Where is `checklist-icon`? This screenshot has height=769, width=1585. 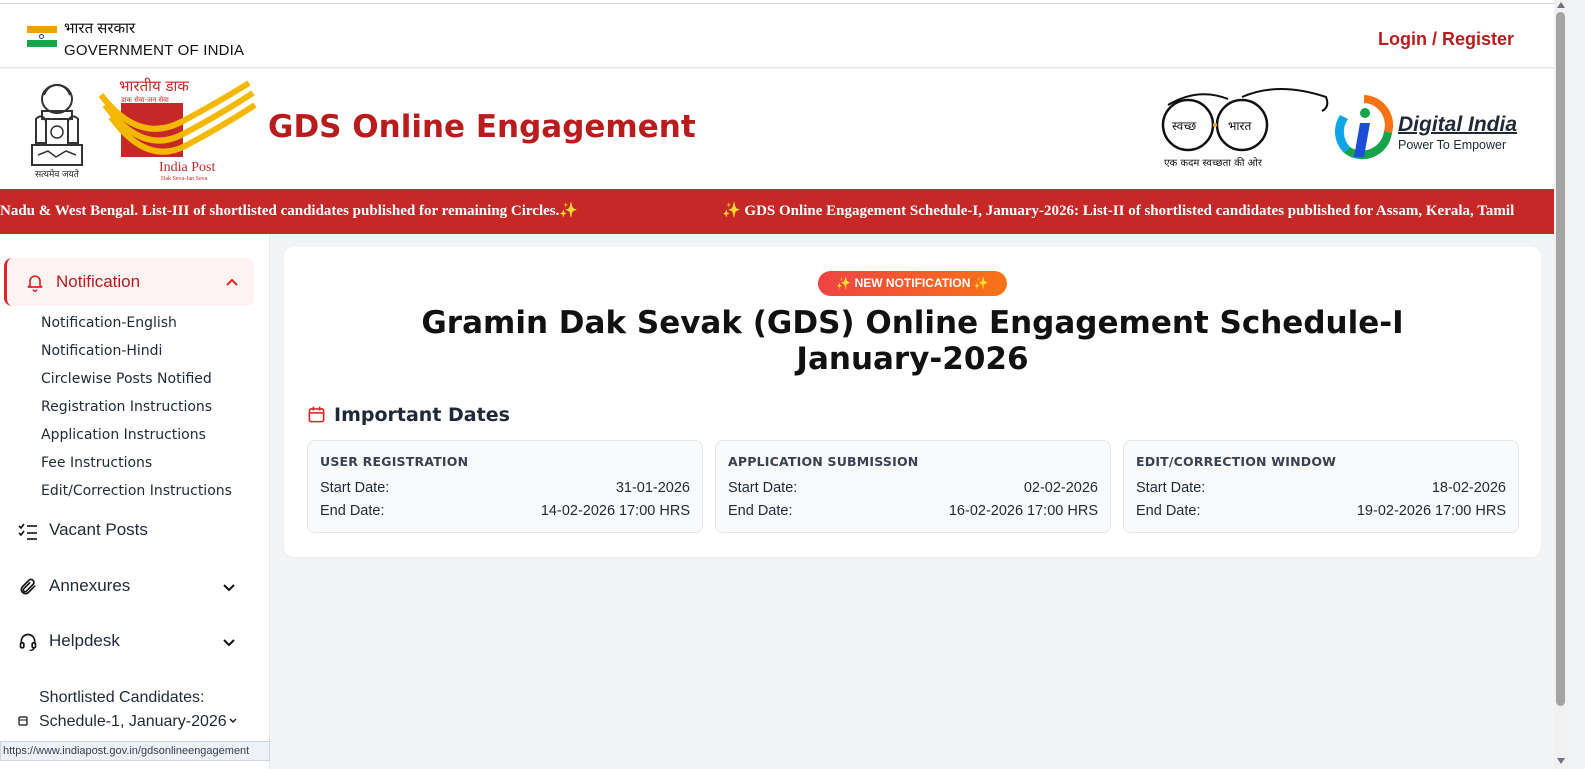 checklist-icon is located at coordinates (27, 531).